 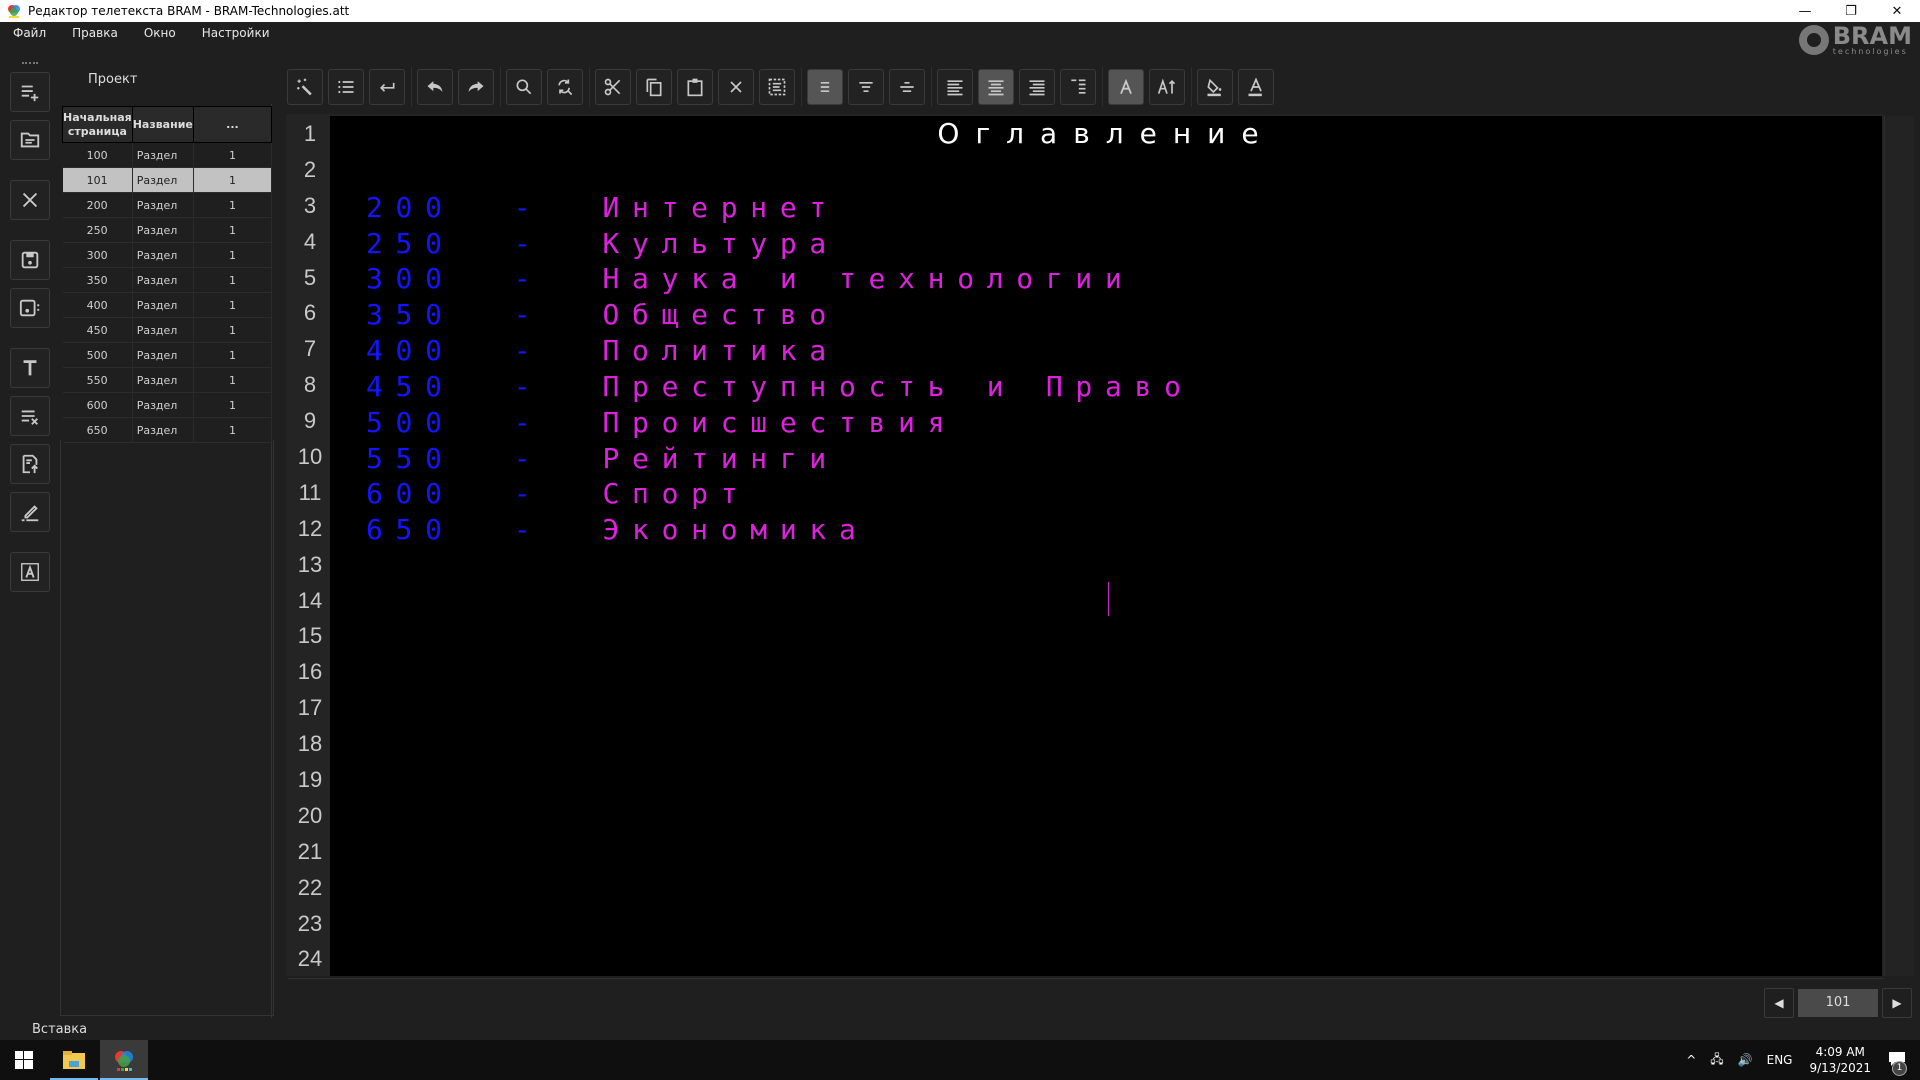 What do you see at coordinates (1716, 1060) in the screenshot?
I see `network-icon: 🖧` at bounding box center [1716, 1060].